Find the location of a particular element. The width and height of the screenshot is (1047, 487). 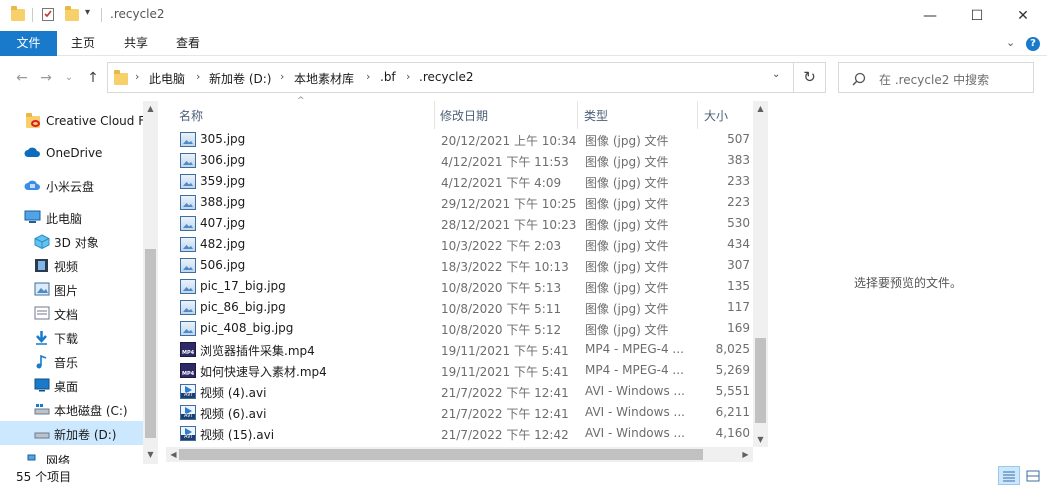

nav-item-this-pc: 此电脑 is located at coordinates (71, 217).